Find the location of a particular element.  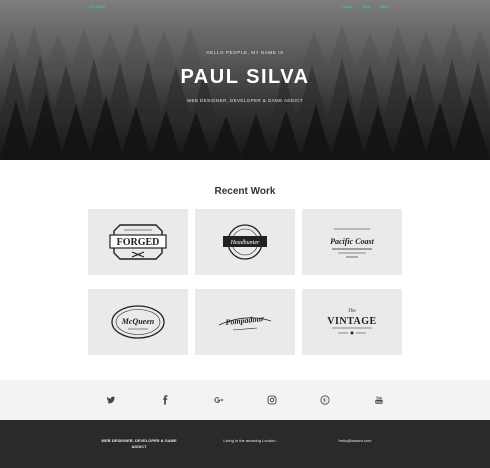

youtube-icon: You Tube is located at coordinates (379, 400).